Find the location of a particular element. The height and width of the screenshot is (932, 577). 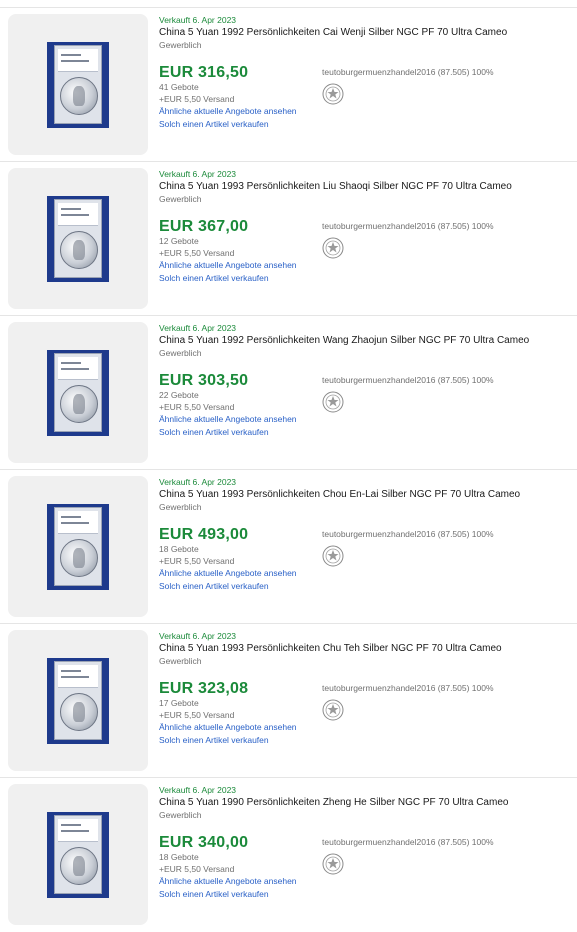

sold-price: EUR 340,00 is located at coordinates (204, 842).